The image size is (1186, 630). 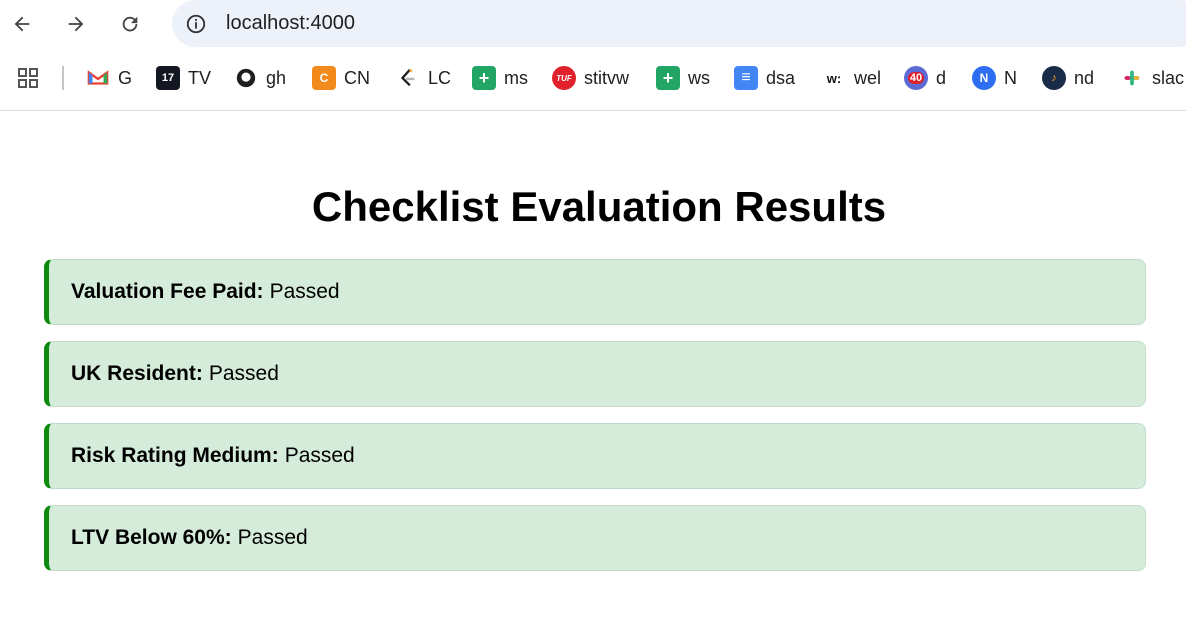 I want to click on codingninjas-icon: C, so click(x=324, y=78).